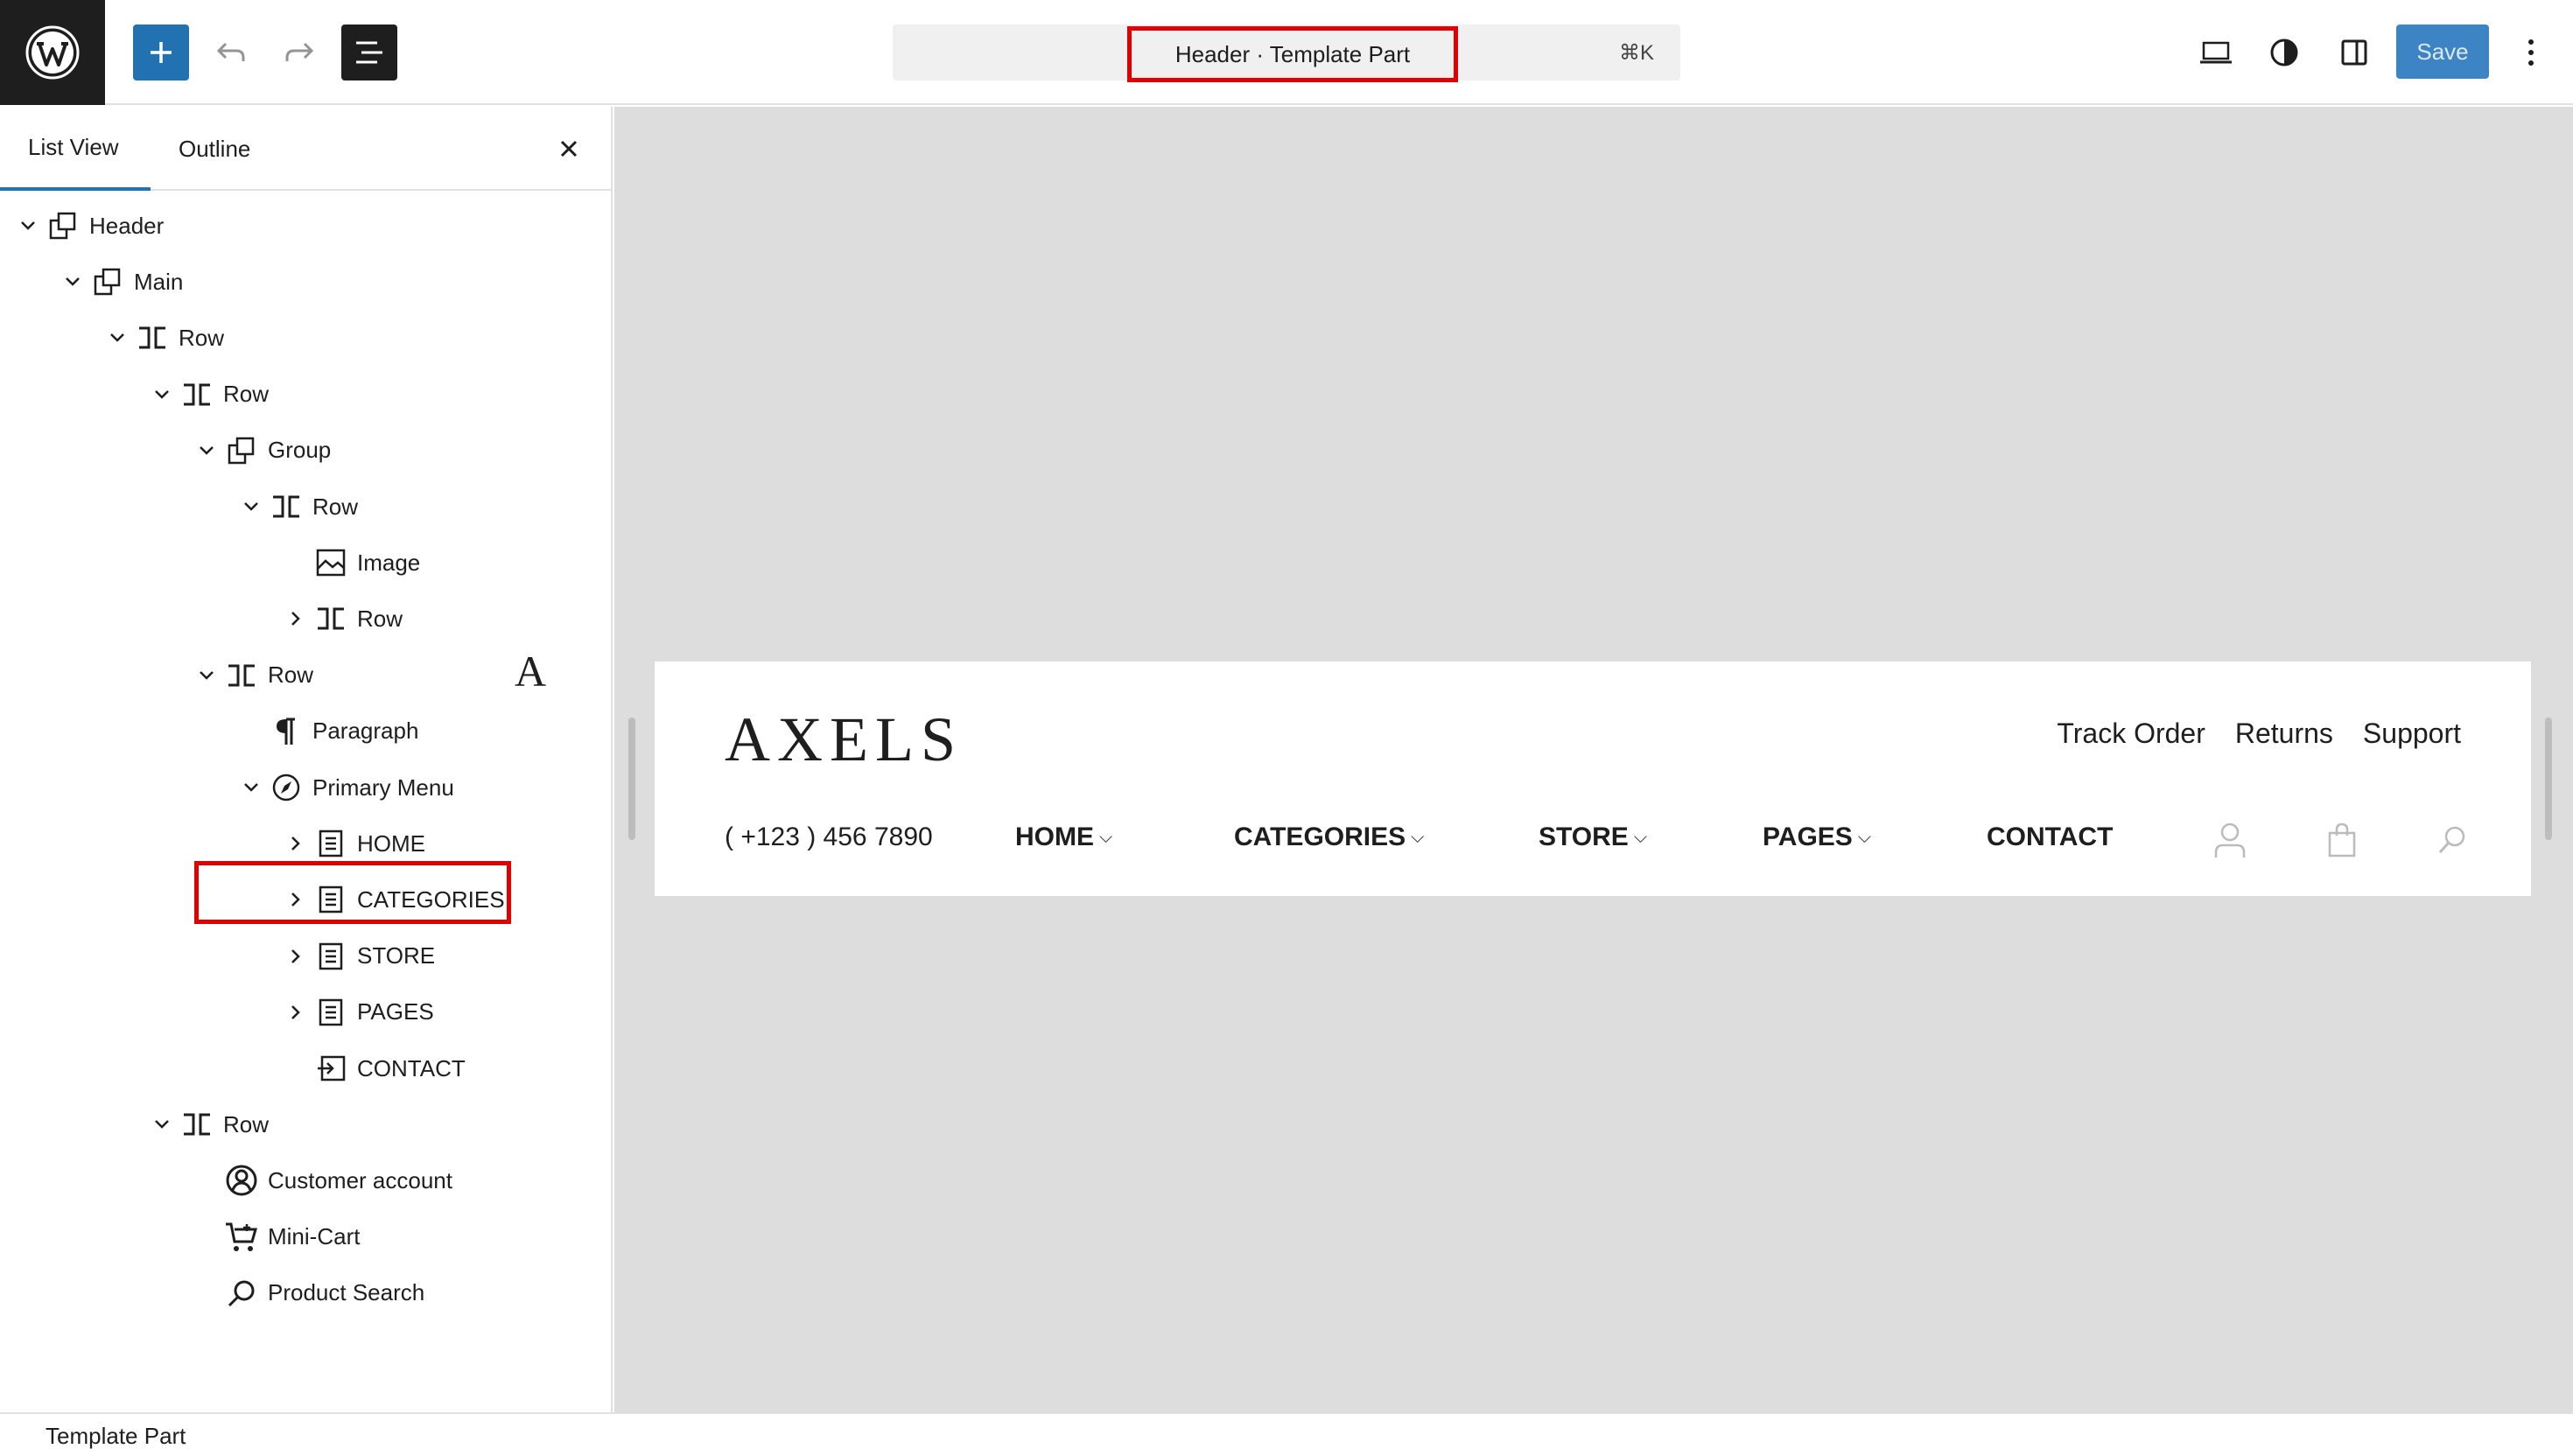  Describe the element at coordinates (631, 779) in the screenshot. I see `canvas-resize-handle-left` at that location.